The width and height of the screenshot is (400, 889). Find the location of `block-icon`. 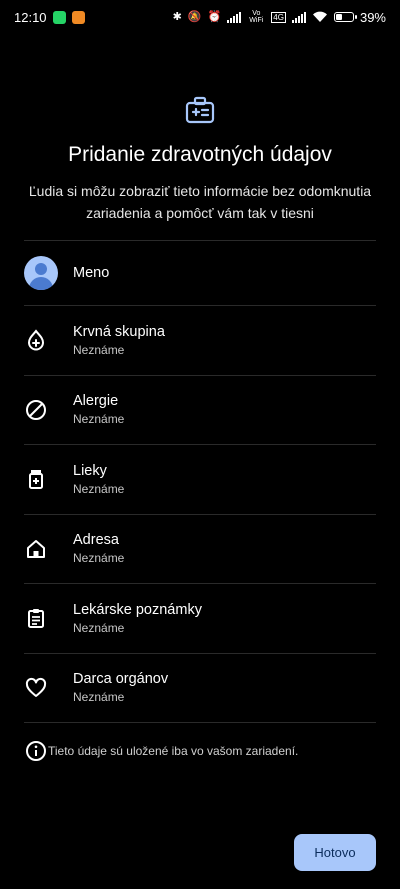

block-icon is located at coordinates (48, 410).